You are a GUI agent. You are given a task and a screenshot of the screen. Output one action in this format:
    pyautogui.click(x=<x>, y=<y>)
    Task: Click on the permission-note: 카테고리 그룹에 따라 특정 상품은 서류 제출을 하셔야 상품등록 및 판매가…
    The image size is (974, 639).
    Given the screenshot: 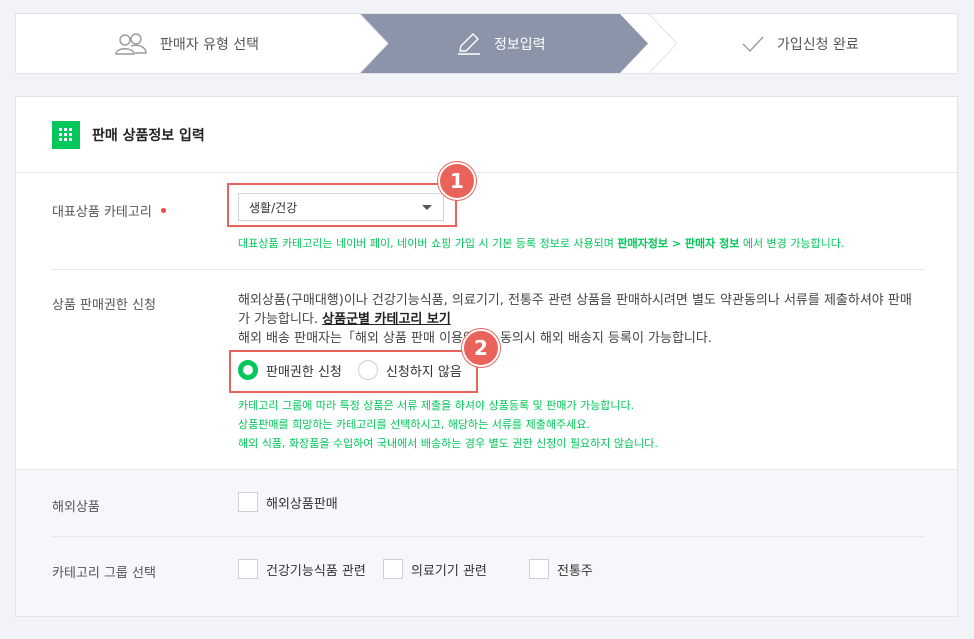 What is the action you would take?
    pyautogui.click(x=436, y=405)
    